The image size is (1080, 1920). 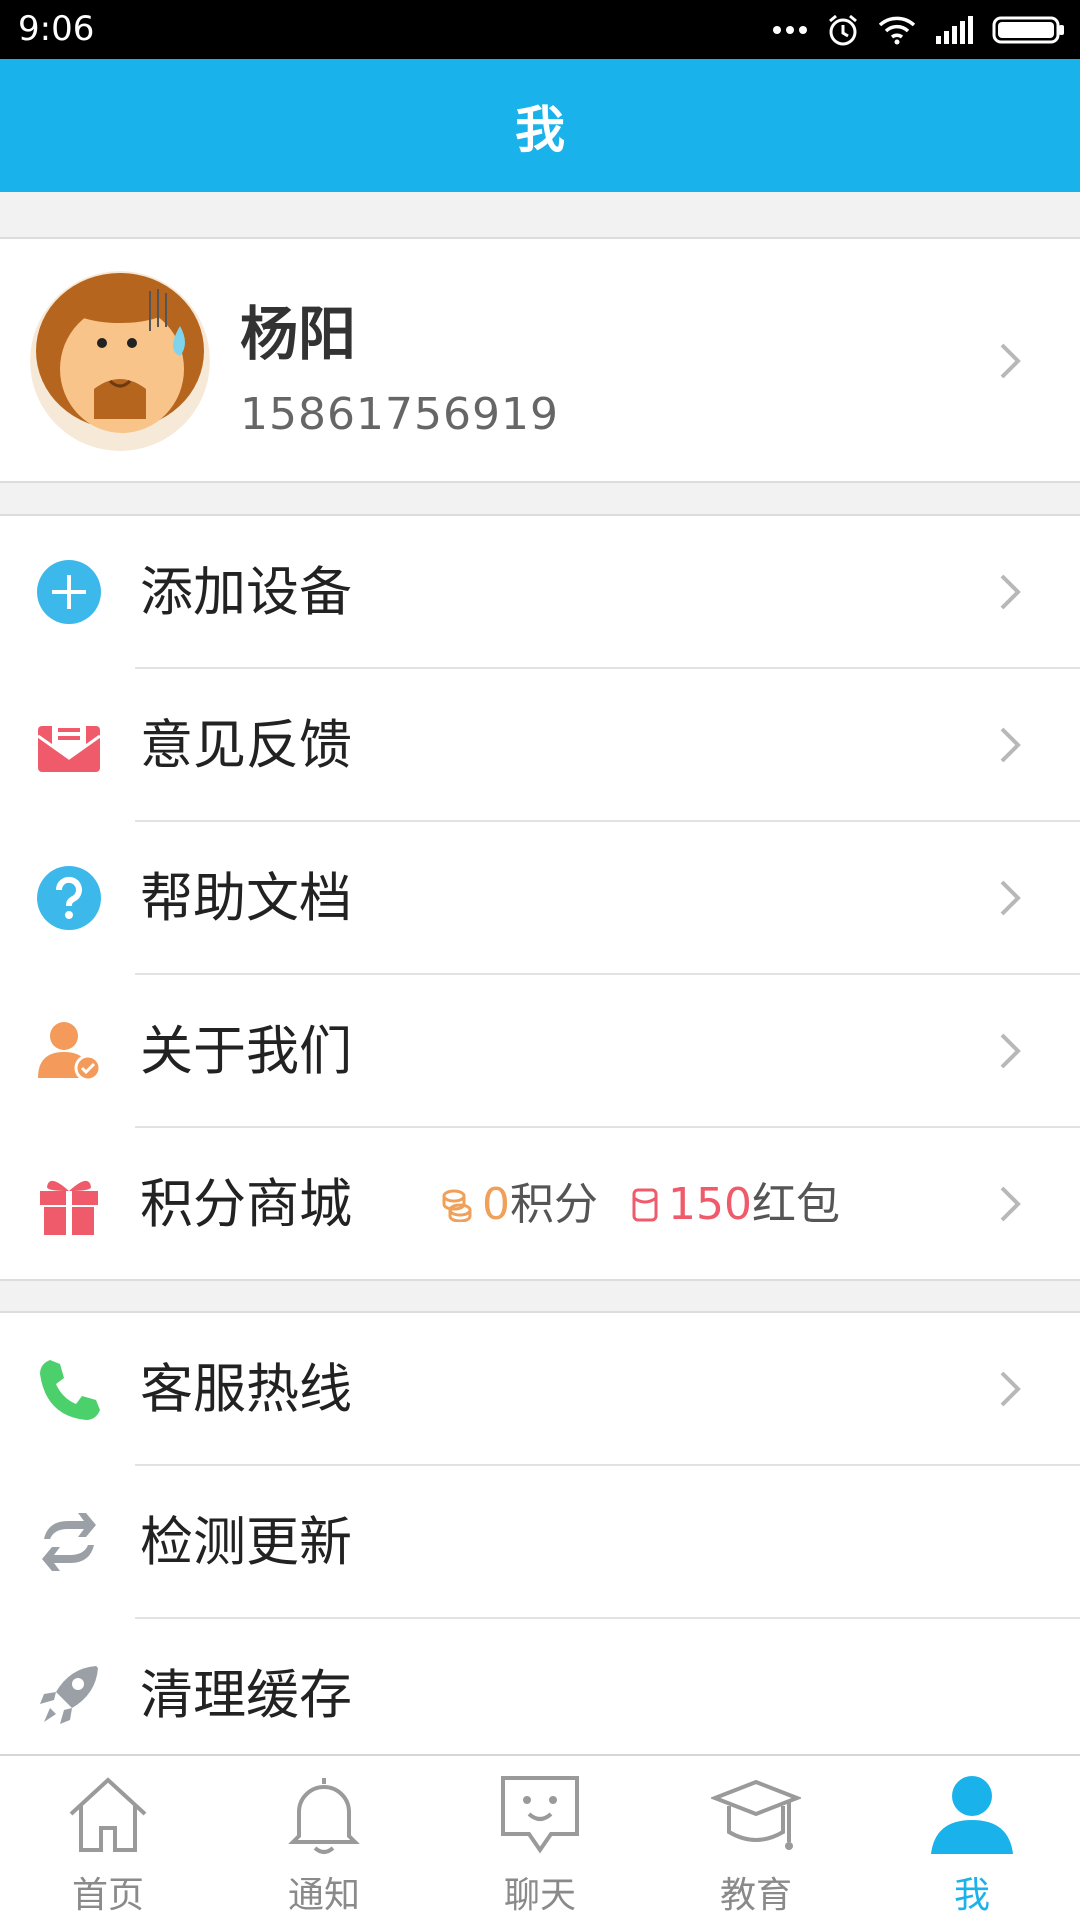 What do you see at coordinates (540, 745) in the screenshot?
I see `menu-feedback: 意见反馈` at bounding box center [540, 745].